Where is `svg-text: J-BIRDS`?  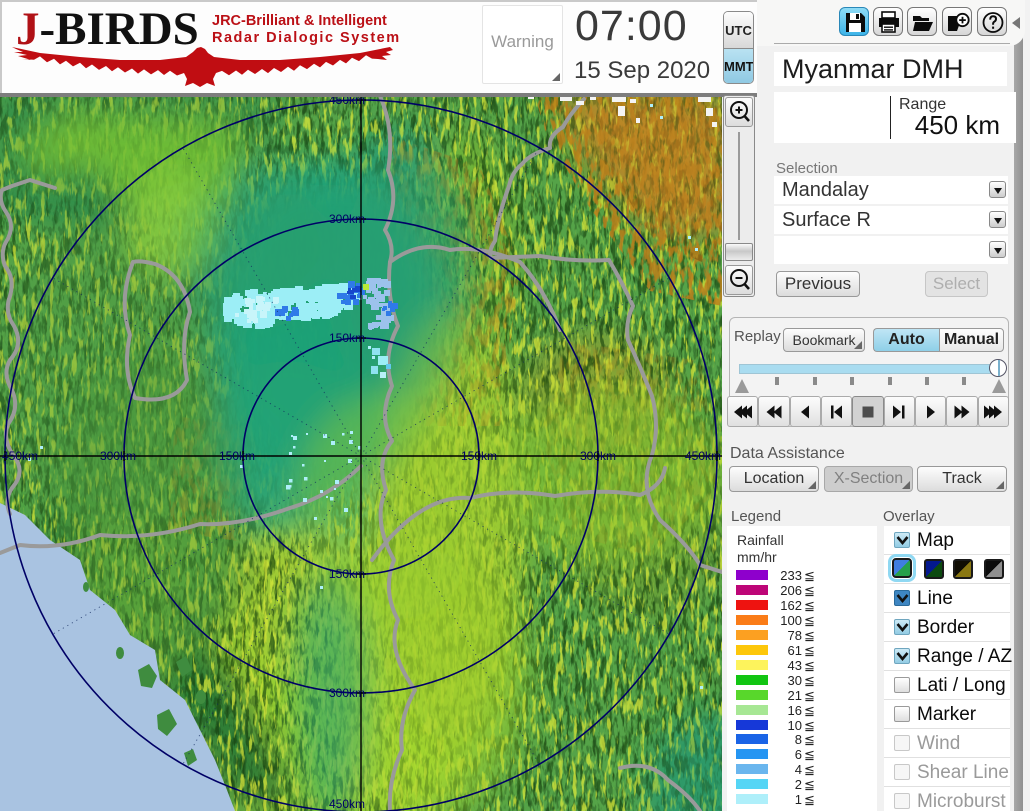
svg-text: J-BIRDS is located at coordinates (107, 29).